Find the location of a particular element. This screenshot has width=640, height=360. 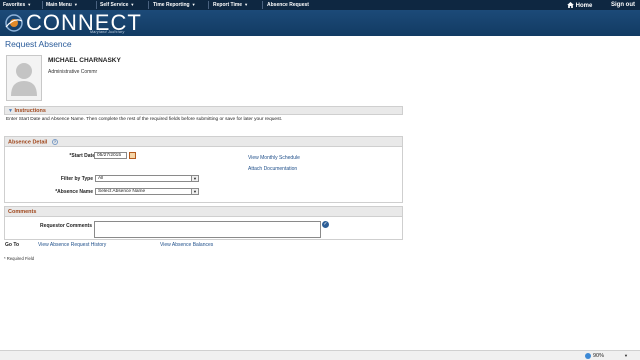

required-field-note: * Required Field is located at coordinates (19, 258).